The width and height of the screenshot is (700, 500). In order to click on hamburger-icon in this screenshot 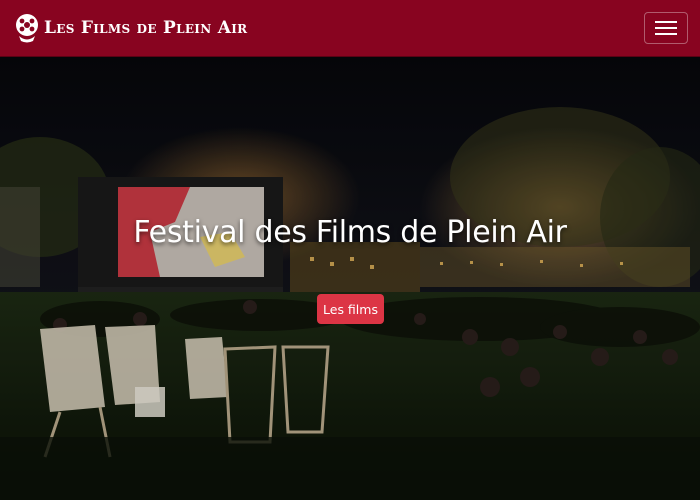, I will do `click(666, 28)`.